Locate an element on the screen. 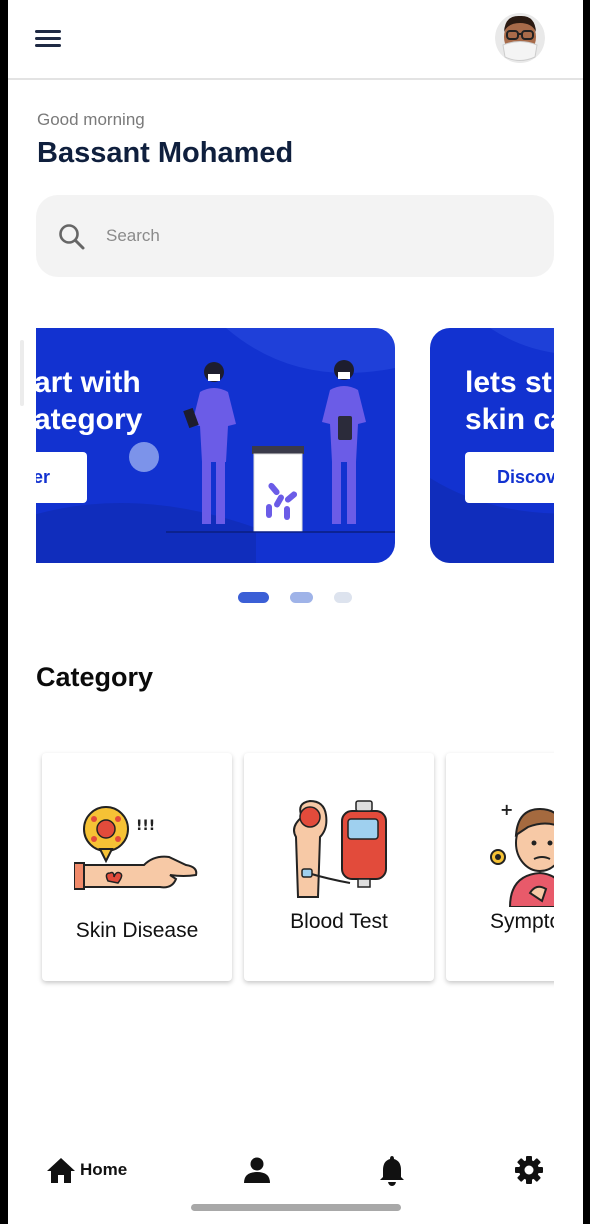 Image resolution: width=590 pixels, height=1224 pixels. category-card-skin-disease: !!! Skin Disease is located at coordinates (137, 867).